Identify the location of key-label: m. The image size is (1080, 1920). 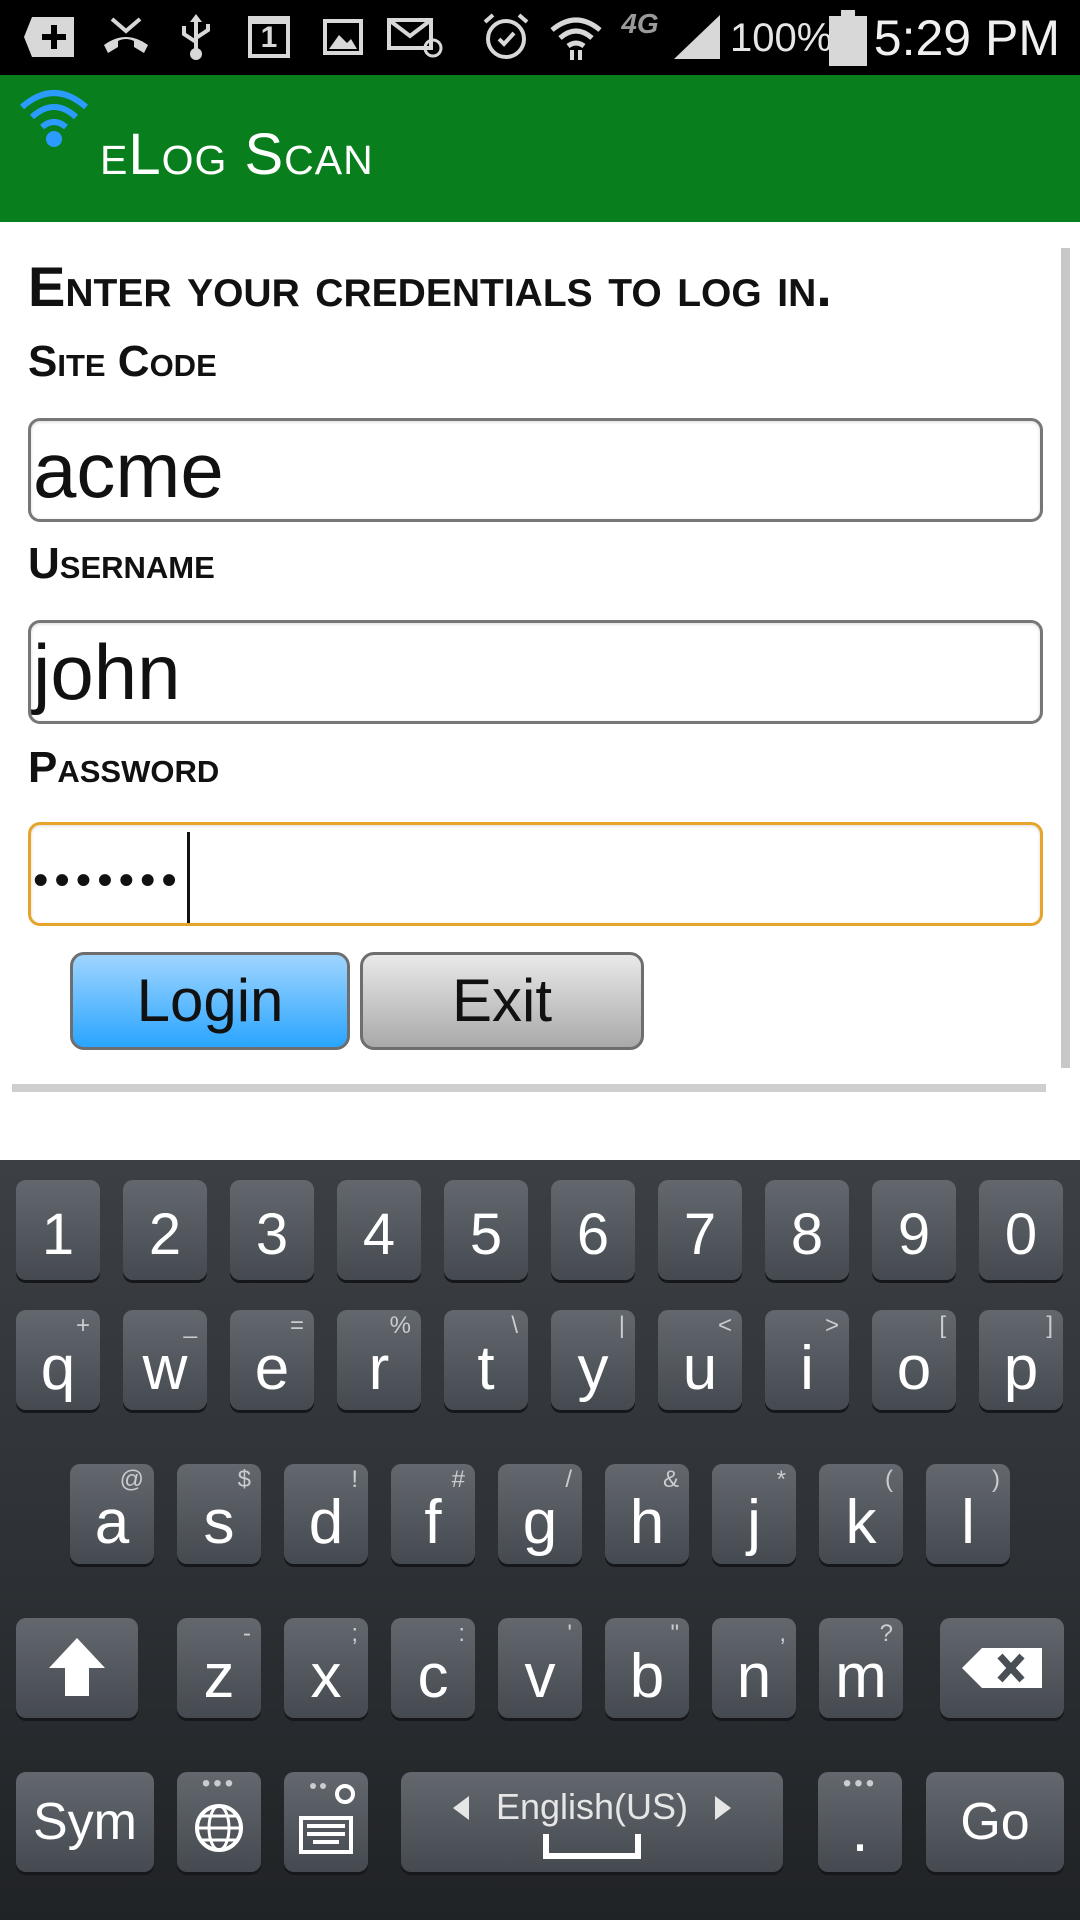
(861, 1676).